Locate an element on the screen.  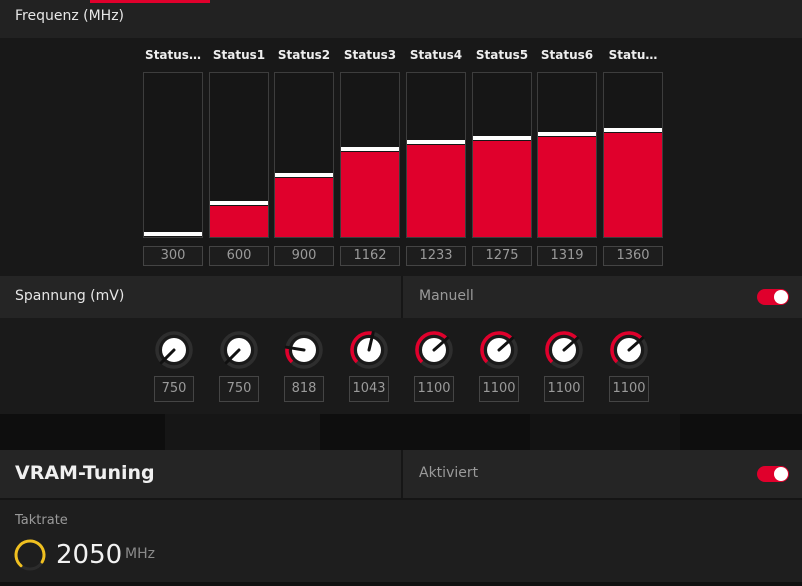
frequency-value-input: 1275 is located at coordinates (502, 256).